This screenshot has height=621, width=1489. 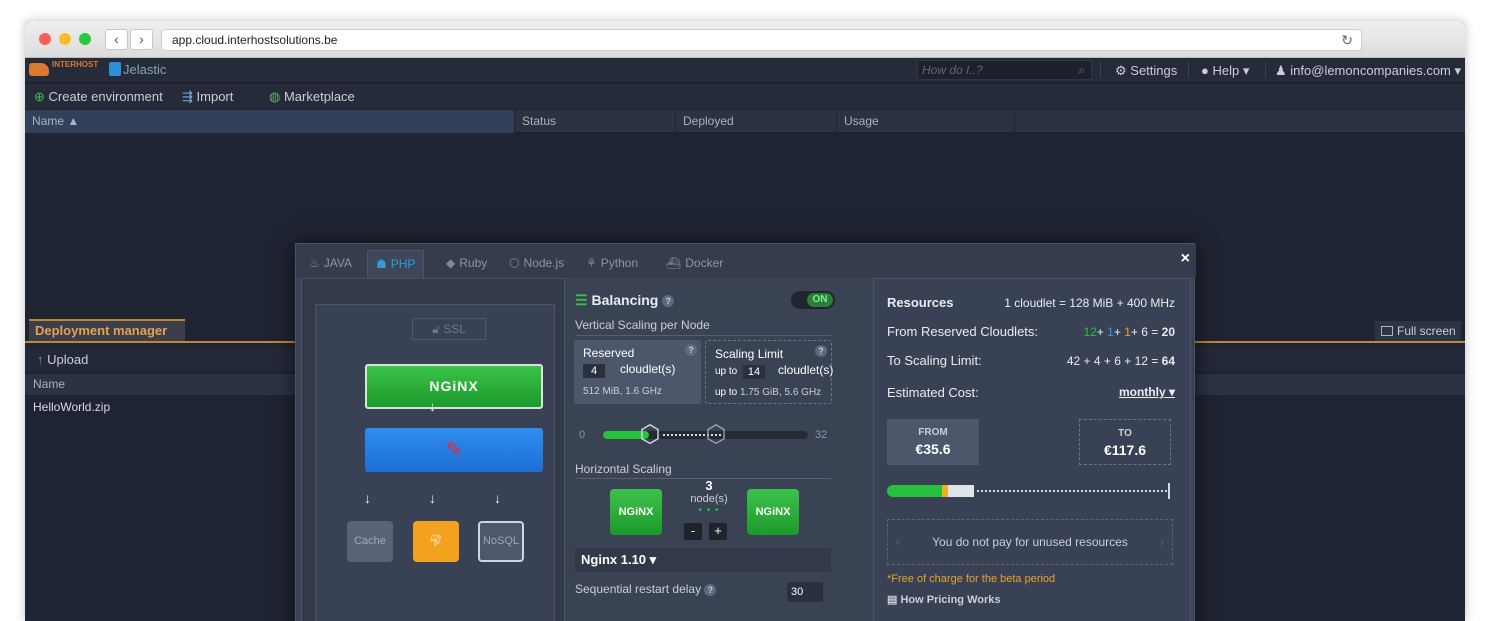 I want to click on mysql-node: 🐬︎, so click(x=436, y=541).